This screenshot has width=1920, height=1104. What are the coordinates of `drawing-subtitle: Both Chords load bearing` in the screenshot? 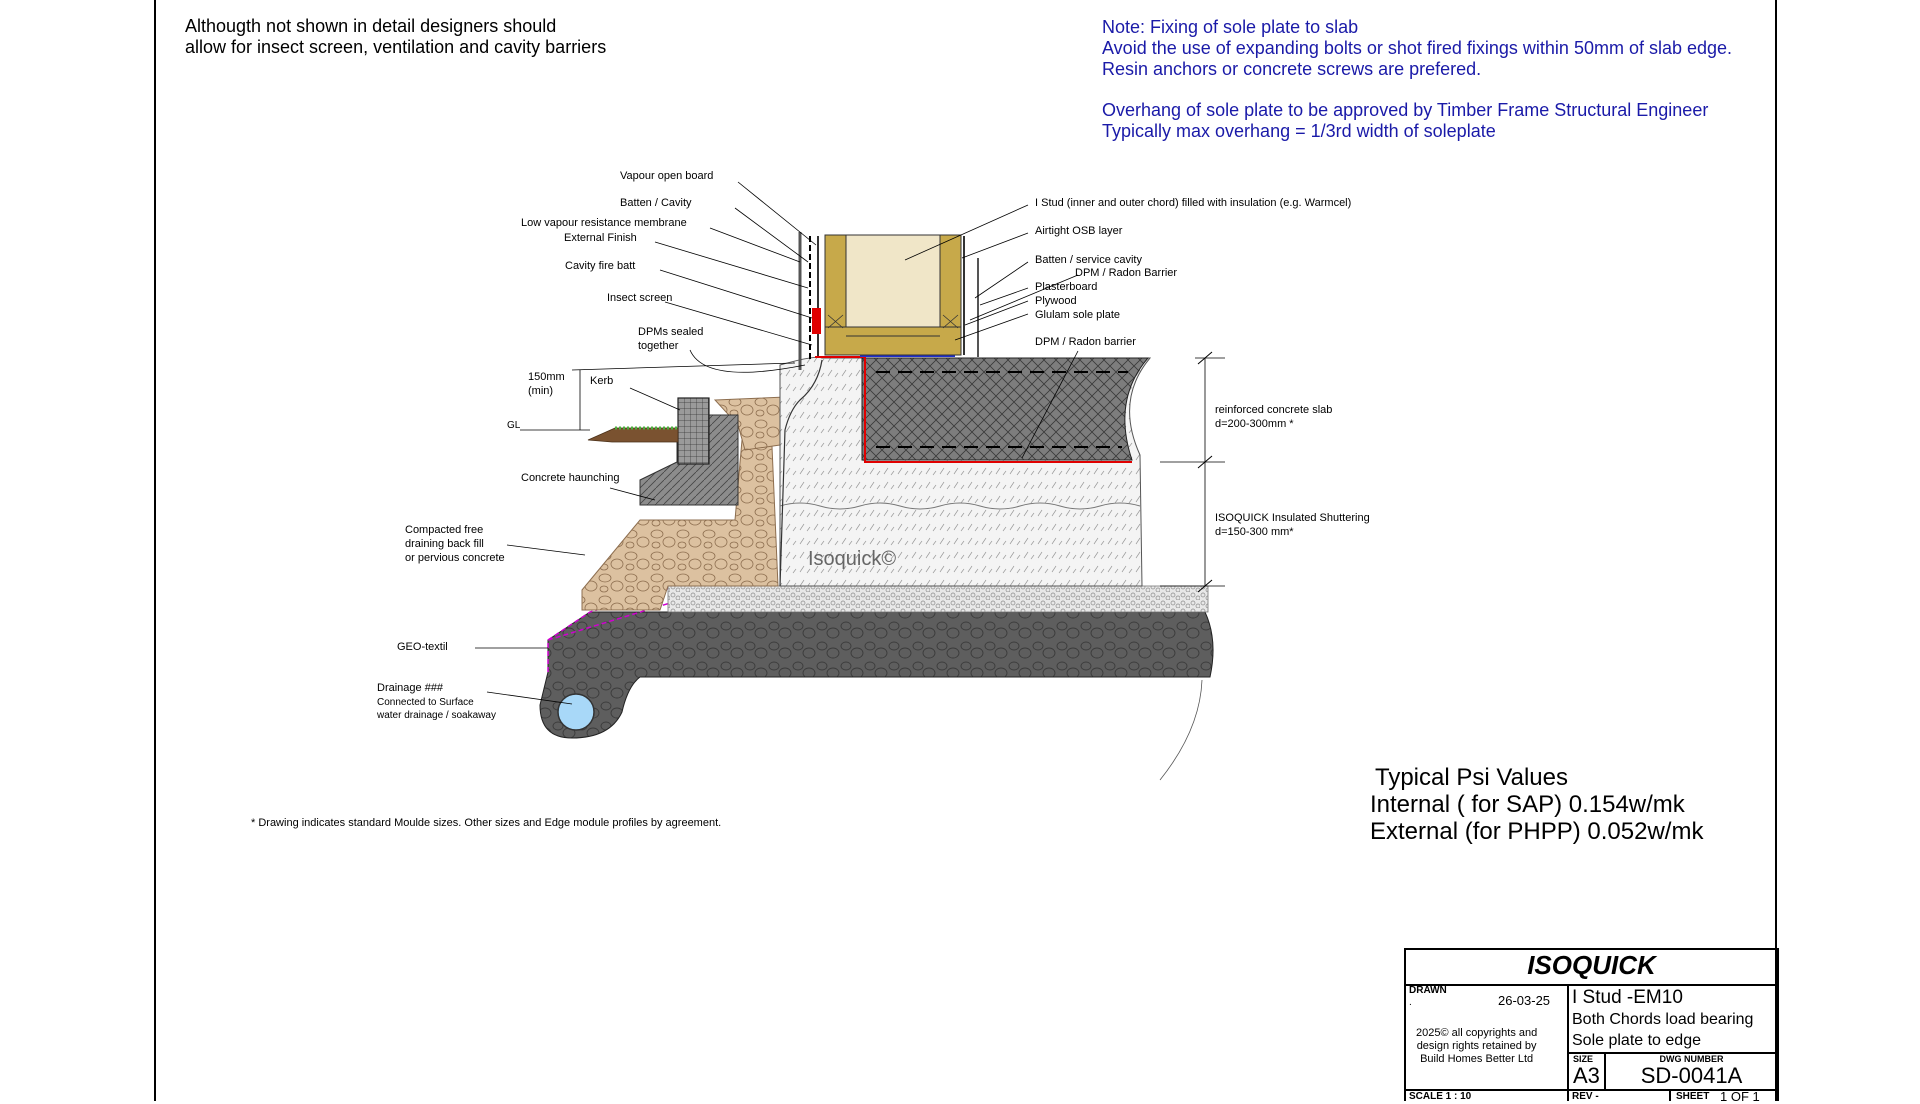 It's located at (1663, 1019).